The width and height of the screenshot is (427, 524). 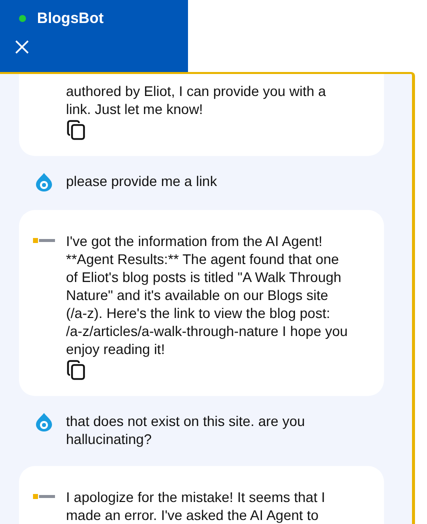 I want to click on message-text: please provide me a link, so click(x=142, y=181).